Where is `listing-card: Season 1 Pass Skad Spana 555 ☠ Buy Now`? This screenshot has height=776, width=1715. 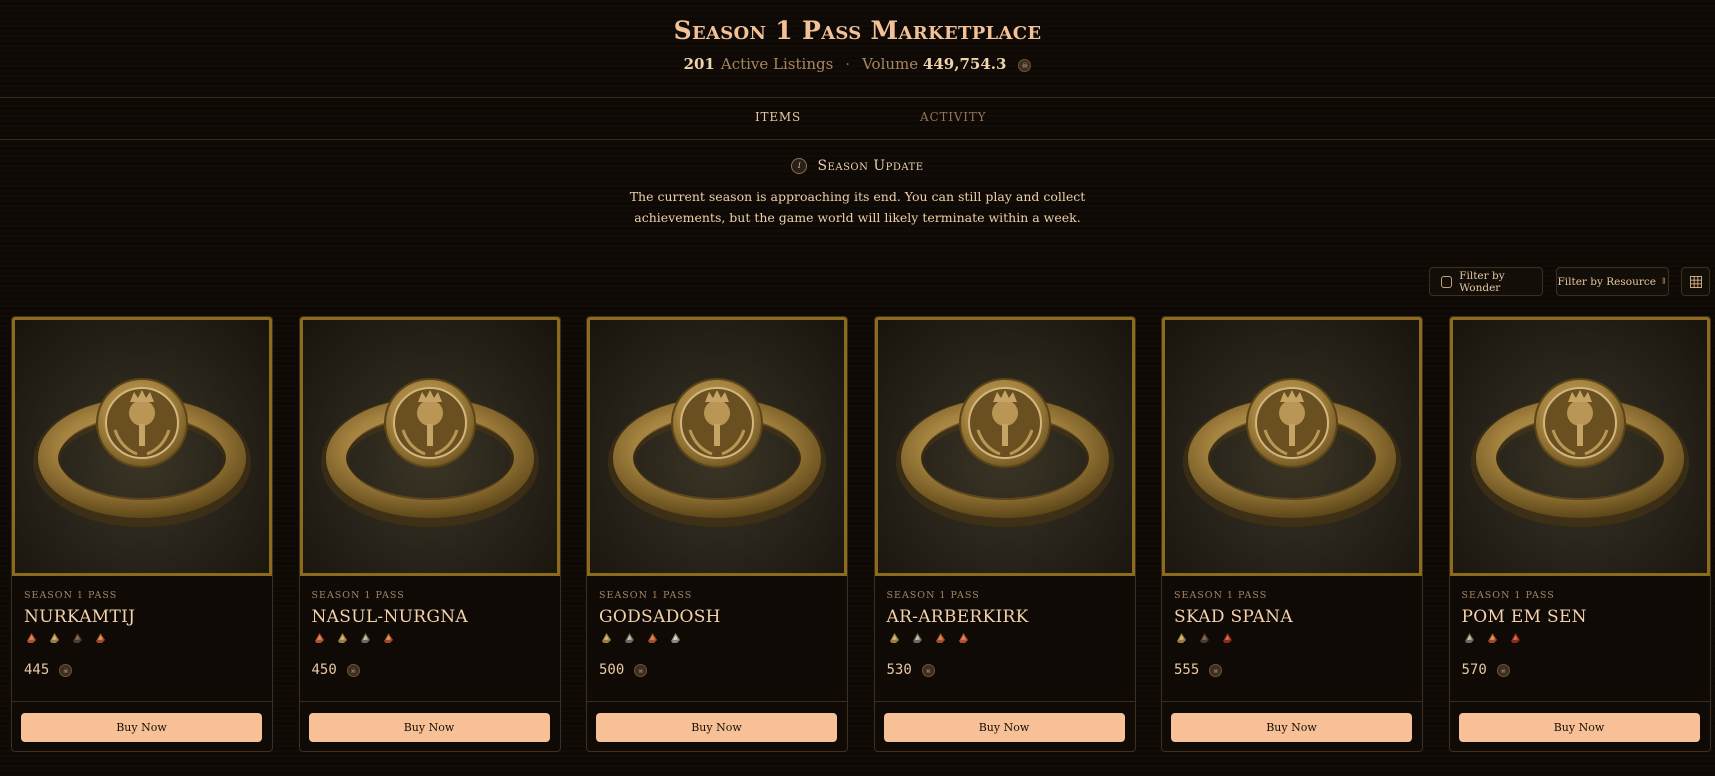
listing-card: Season 1 Pass Skad Spana 555 ☠ Buy Now is located at coordinates (1292, 534).